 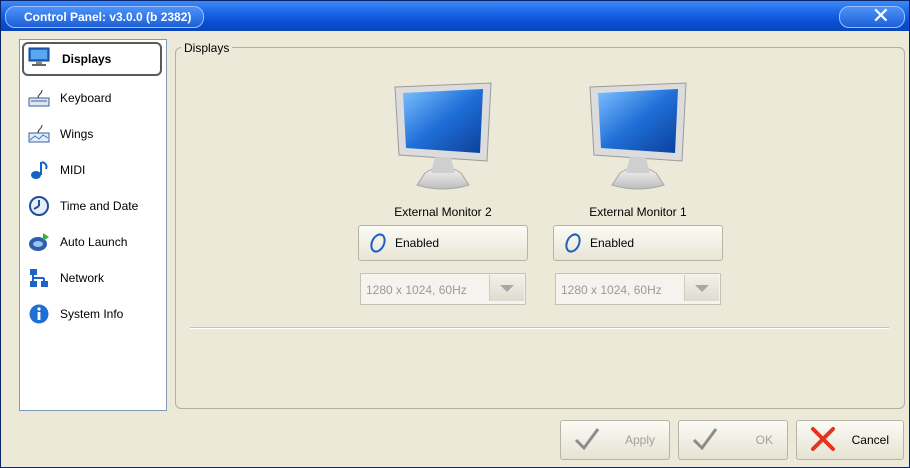 I want to click on midi-note-icon, so click(x=39, y=170).